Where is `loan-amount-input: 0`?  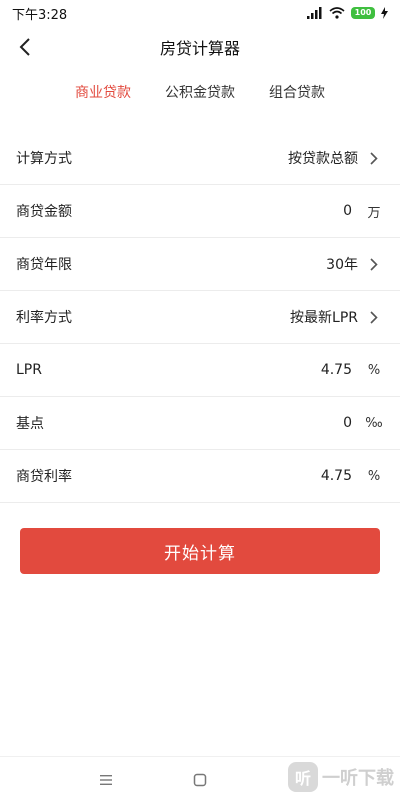 loan-amount-input: 0 is located at coordinates (347, 211).